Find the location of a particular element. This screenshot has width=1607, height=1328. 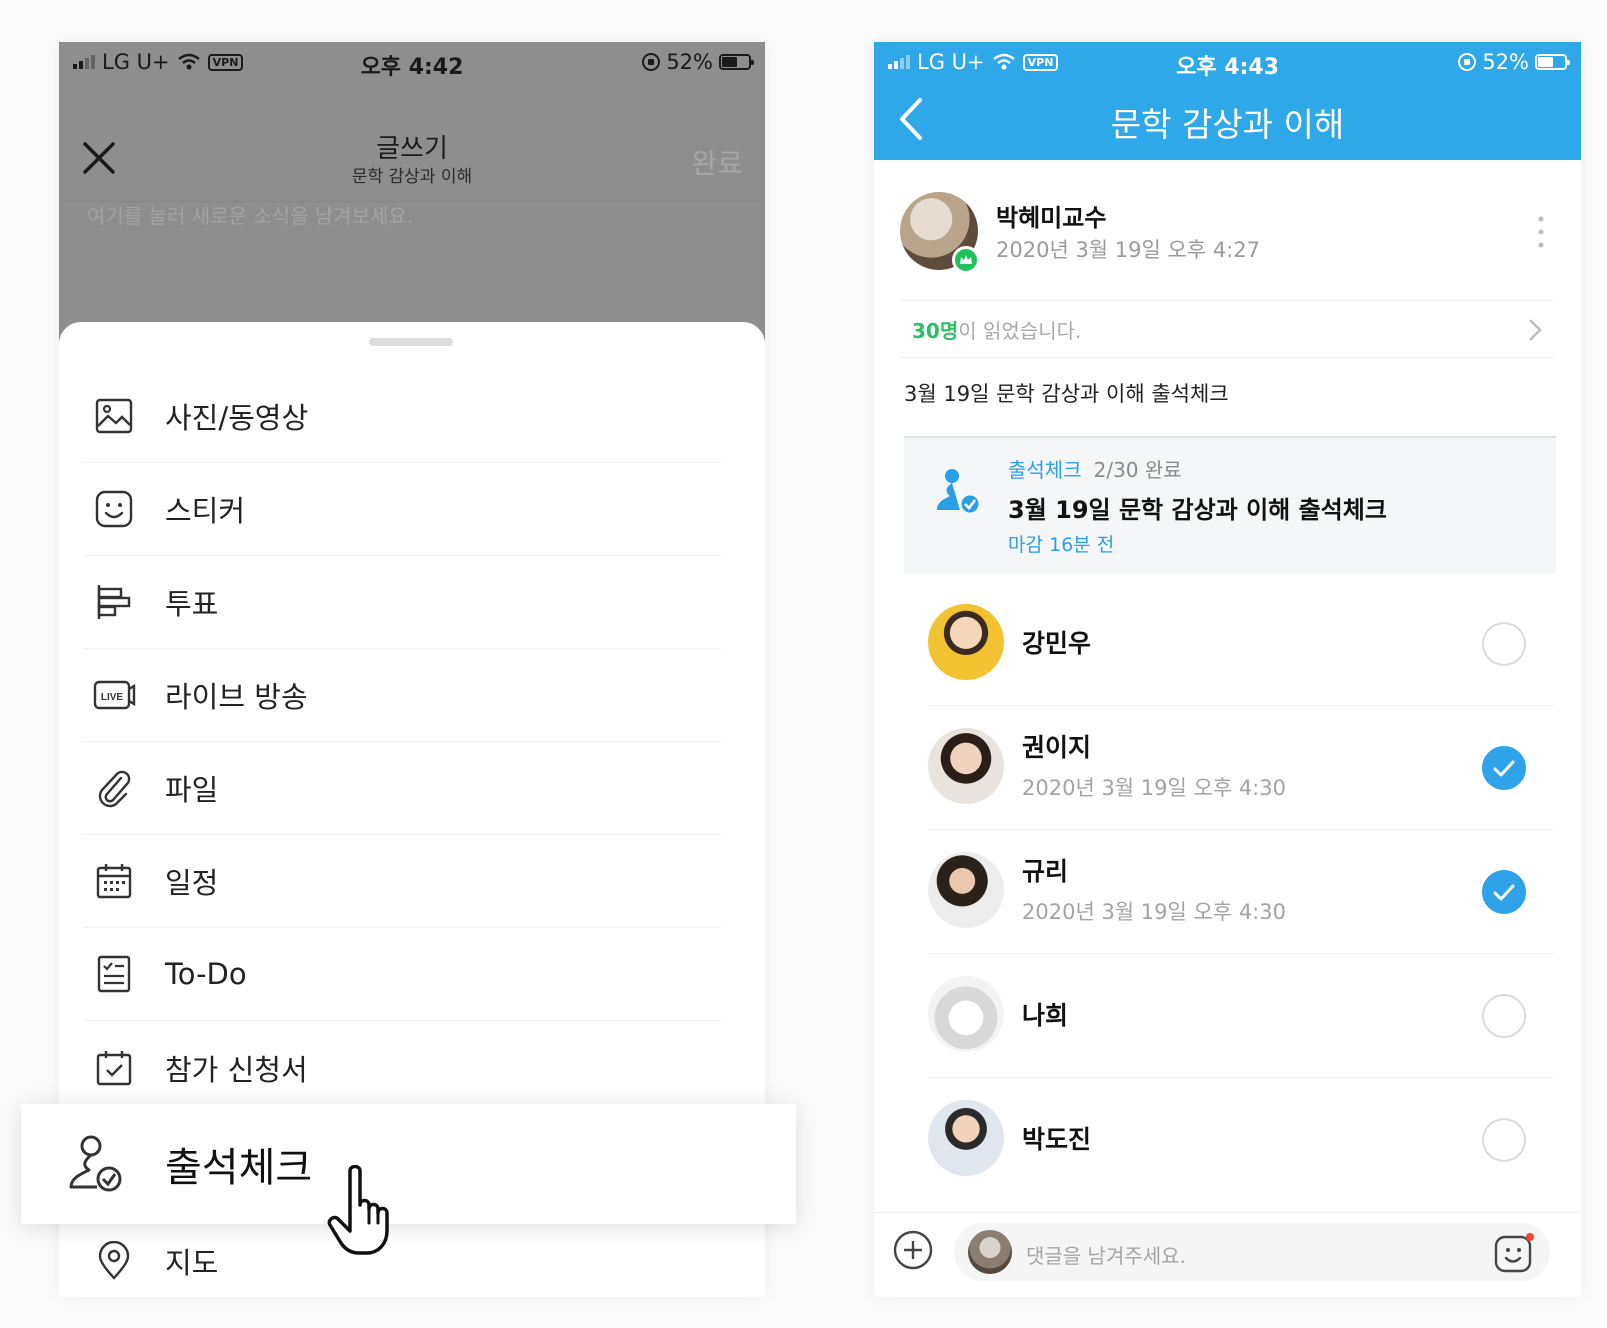

chevron-right-icon is located at coordinates (1535, 330).